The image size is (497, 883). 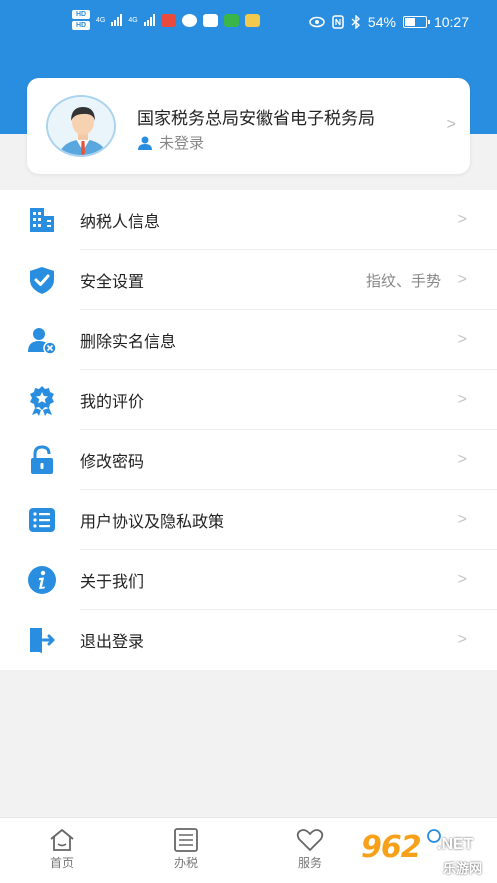 I want to click on user-remove-icon, so click(x=42, y=341).